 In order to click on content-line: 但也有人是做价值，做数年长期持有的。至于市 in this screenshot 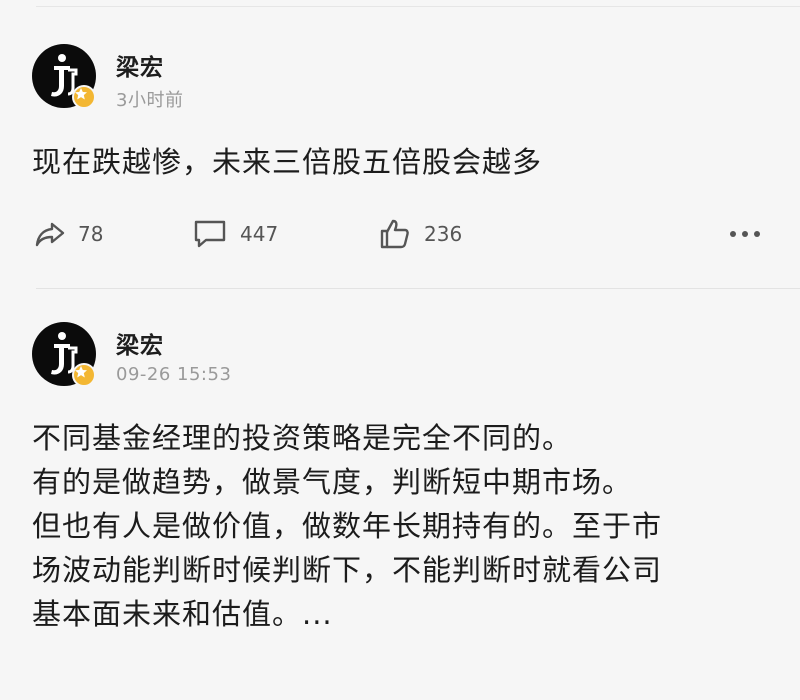, I will do `click(347, 526)`.